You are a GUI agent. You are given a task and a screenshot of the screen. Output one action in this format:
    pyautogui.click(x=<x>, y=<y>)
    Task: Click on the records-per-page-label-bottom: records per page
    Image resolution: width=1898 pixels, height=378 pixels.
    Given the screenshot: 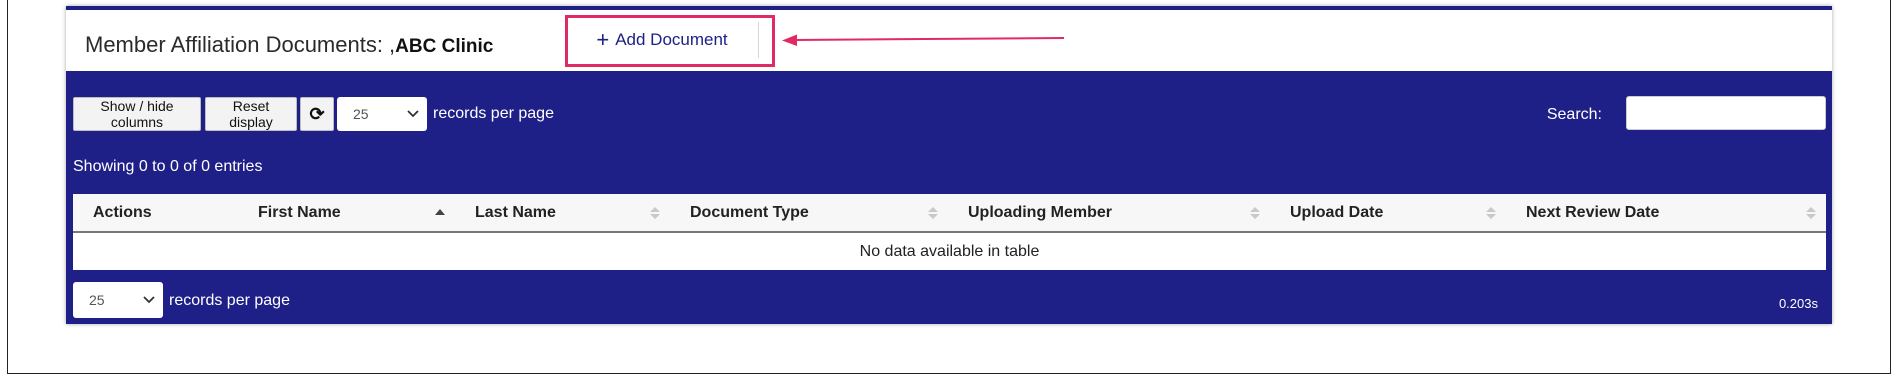 What is the action you would take?
    pyautogui.click(x=229, y=300)
    